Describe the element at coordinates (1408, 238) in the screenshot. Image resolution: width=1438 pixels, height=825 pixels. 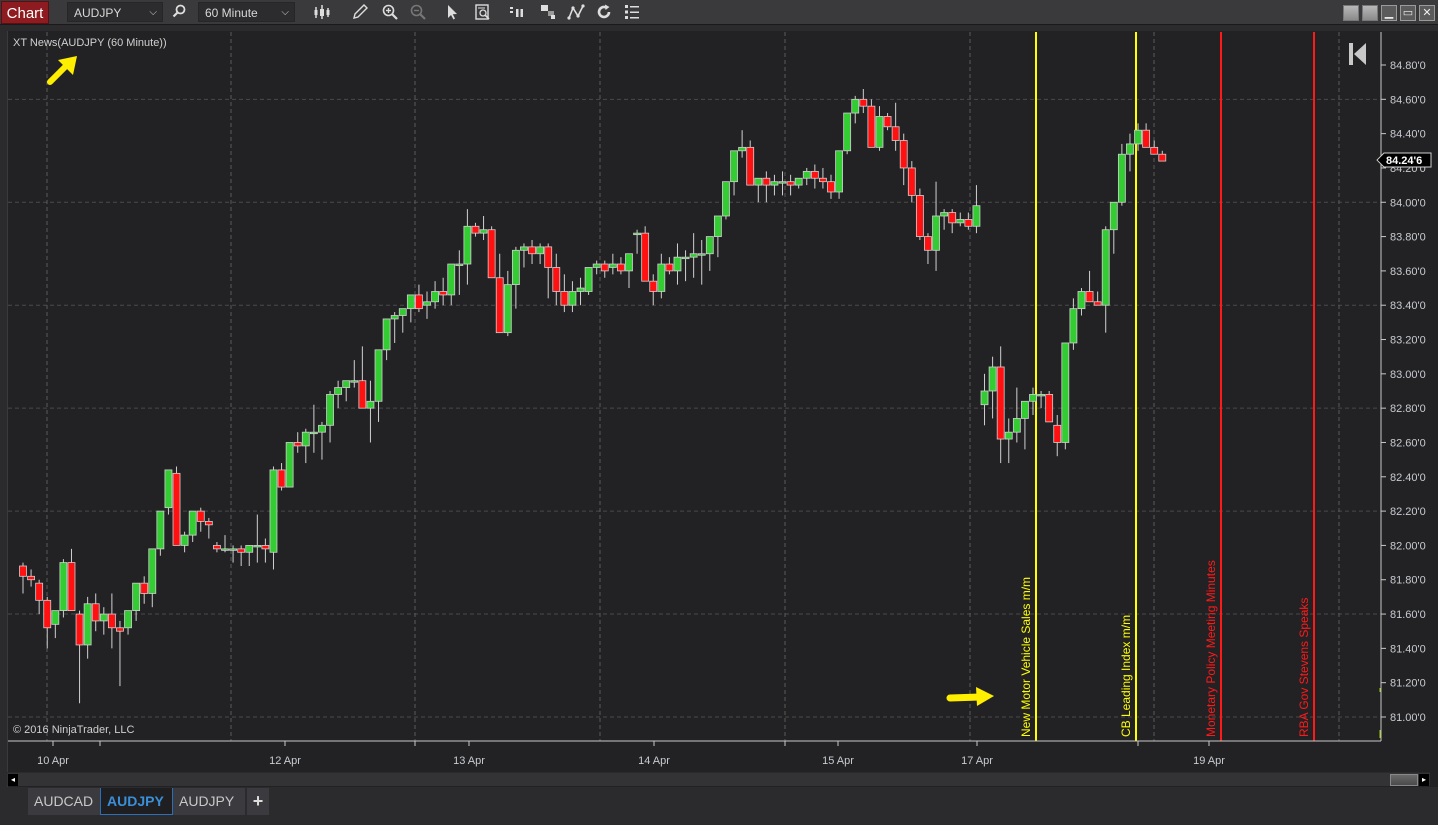
I see `y-tick-label: 83.80'0` at that location.